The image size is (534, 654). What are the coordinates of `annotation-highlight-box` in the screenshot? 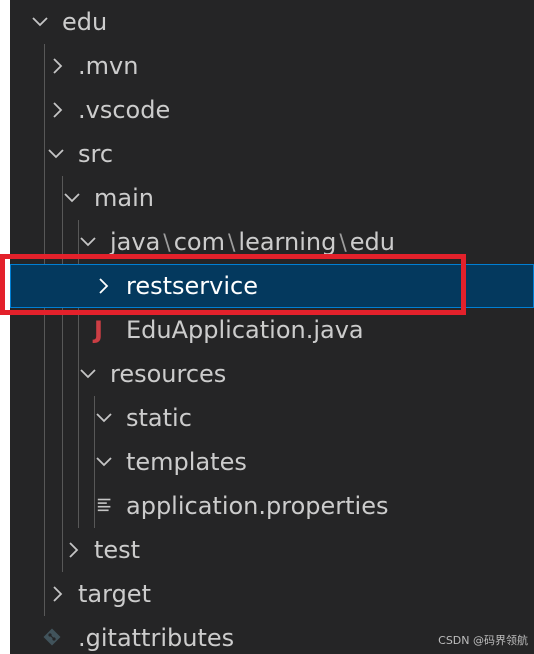 It's located at (233, 284).